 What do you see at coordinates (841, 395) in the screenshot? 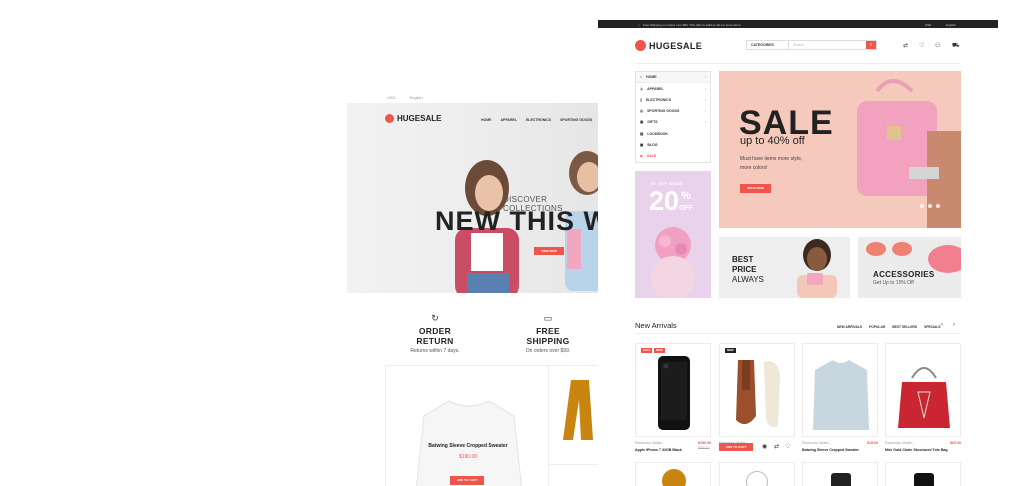
I see `sweater-image` at bounding box center [841, 395].